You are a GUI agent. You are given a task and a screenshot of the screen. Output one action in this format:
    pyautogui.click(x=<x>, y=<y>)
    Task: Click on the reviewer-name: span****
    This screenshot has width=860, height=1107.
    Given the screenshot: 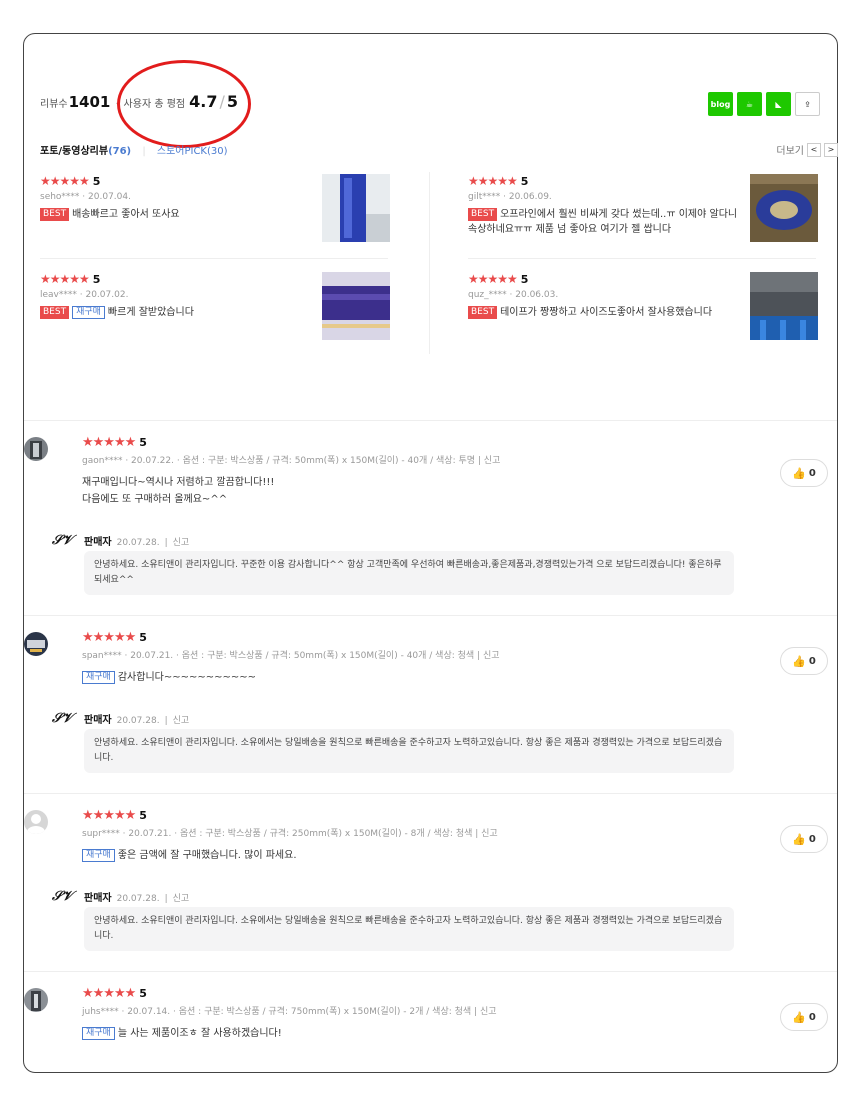 What is the action you would take?
    pyautogui.click(x=102, y=656)
    